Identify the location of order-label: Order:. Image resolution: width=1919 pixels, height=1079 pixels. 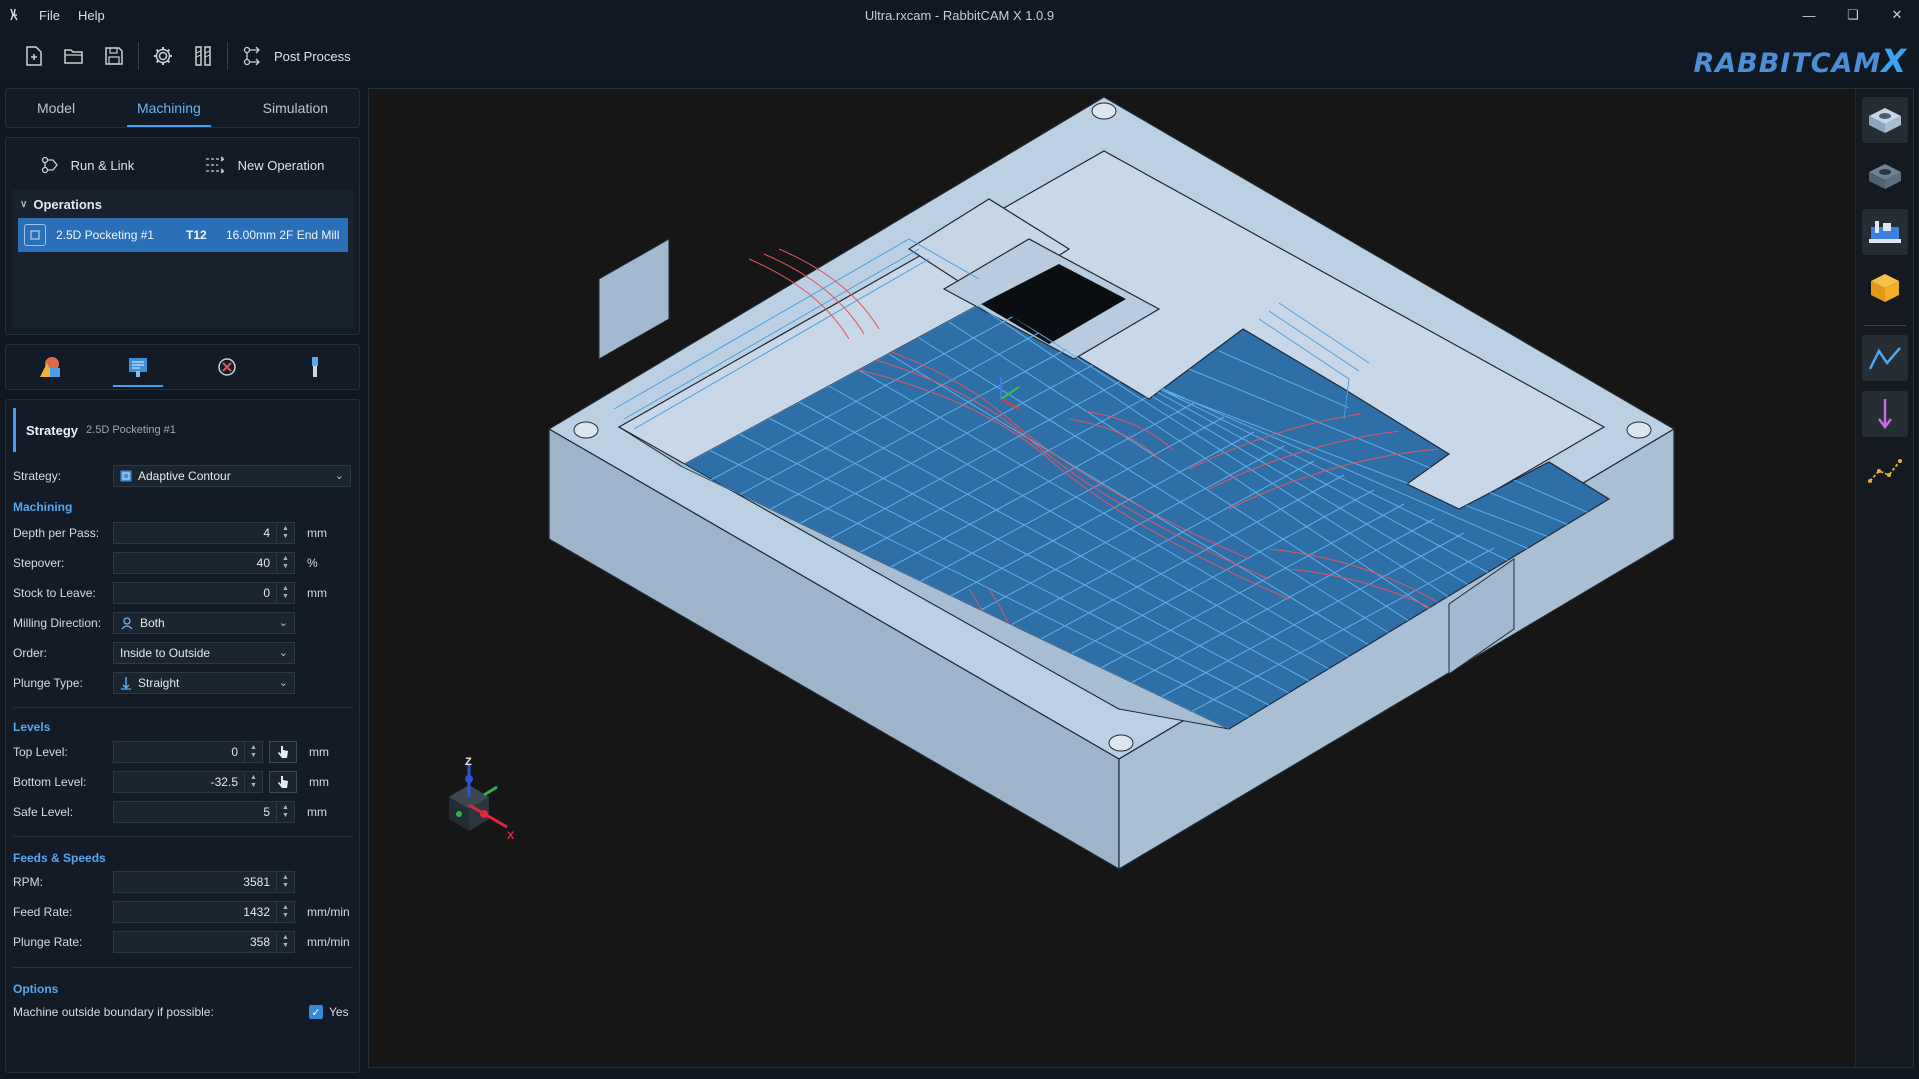
(30, 653).